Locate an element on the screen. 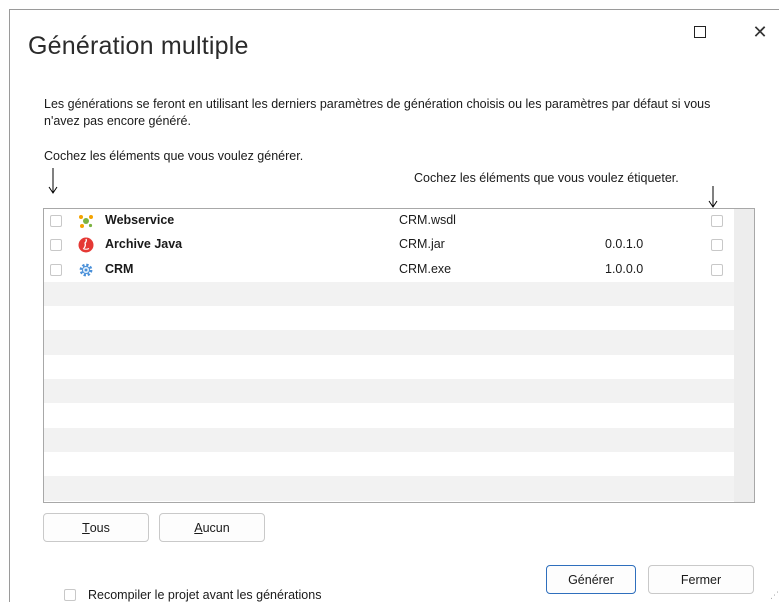 This screenshot has height=602, width=779. select-none-button: Aucun is located at coordinates (212, 527).